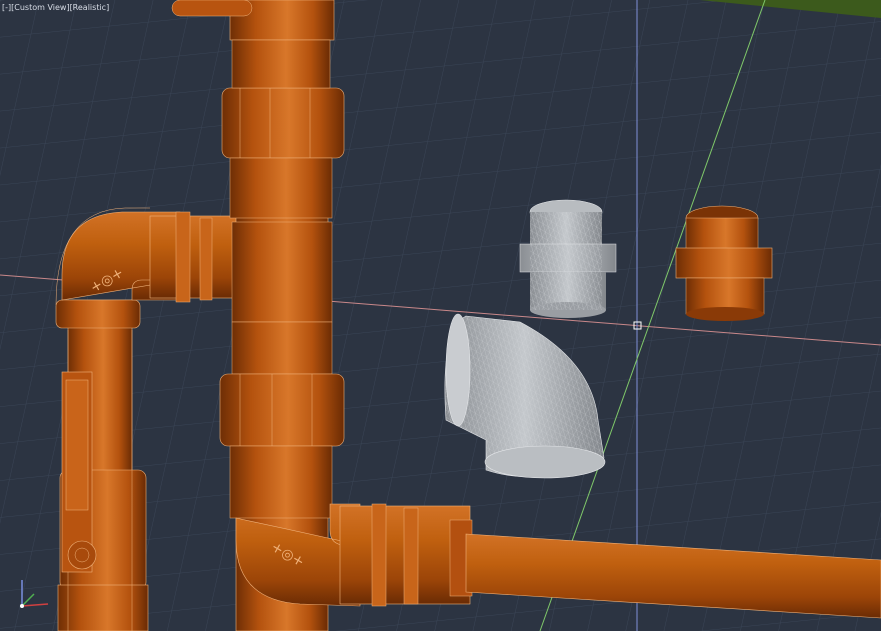 Image resolution: width=881 pixels, height=631 pixels. I want to click on visual-style-button: [Realistic], so click(90, 7).